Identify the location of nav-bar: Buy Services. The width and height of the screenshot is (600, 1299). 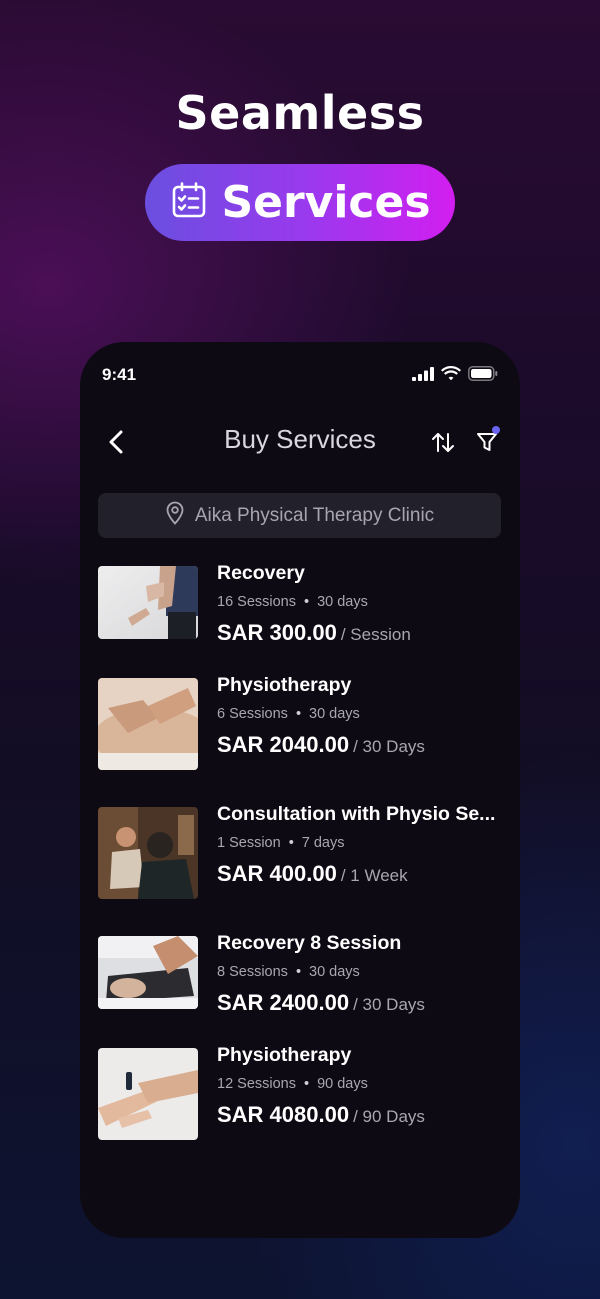
(300, 442).